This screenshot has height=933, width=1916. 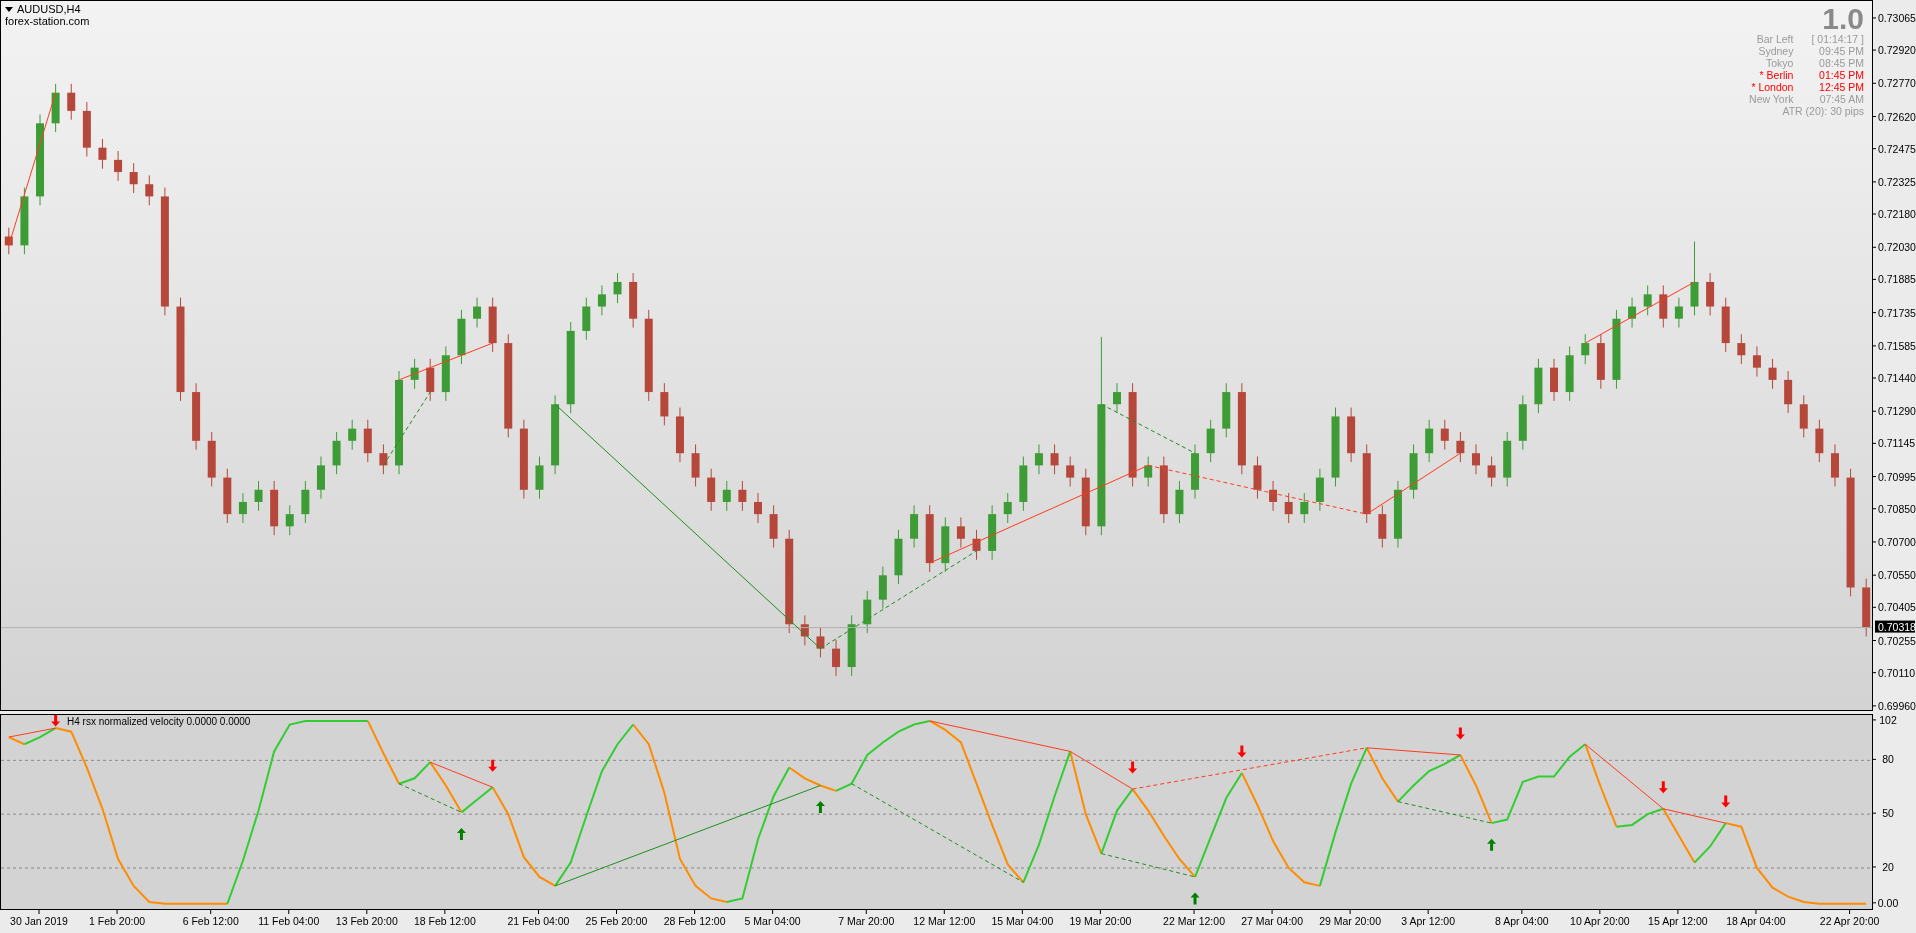 I want to click on price-tick-label: 0.70550, so click(x=1897, y=575).